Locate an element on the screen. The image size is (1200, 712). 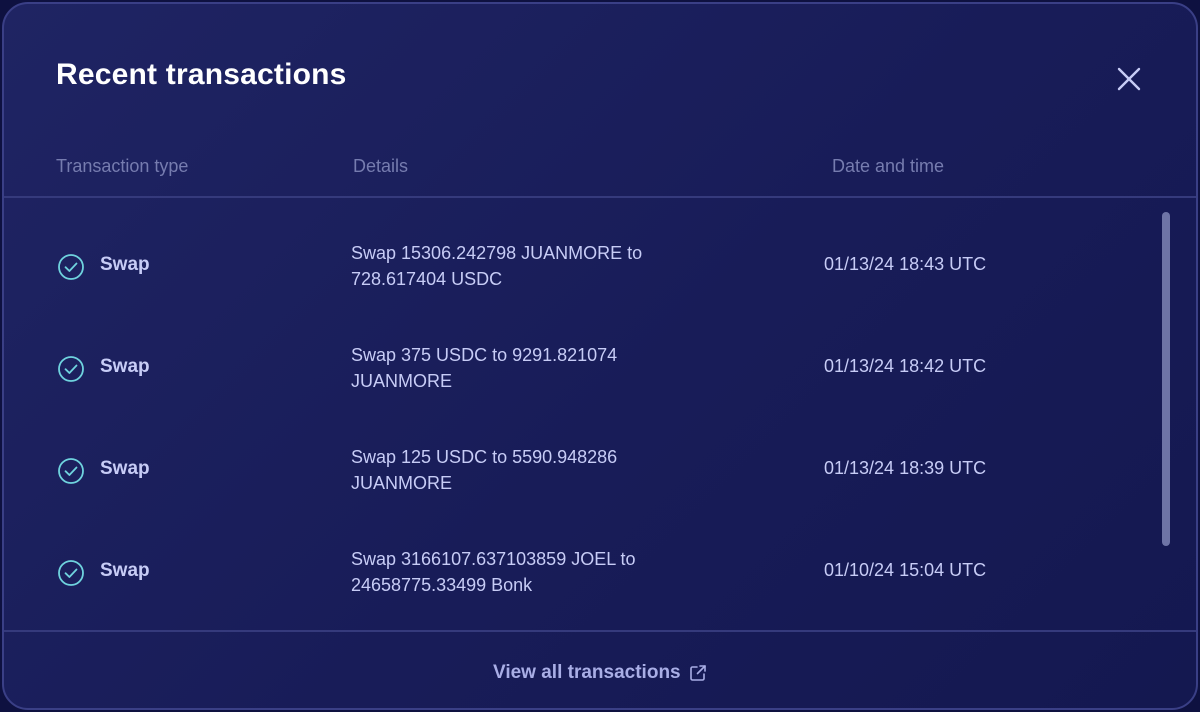
modal-title: Recent transactions is located at coordinates (201, 74).